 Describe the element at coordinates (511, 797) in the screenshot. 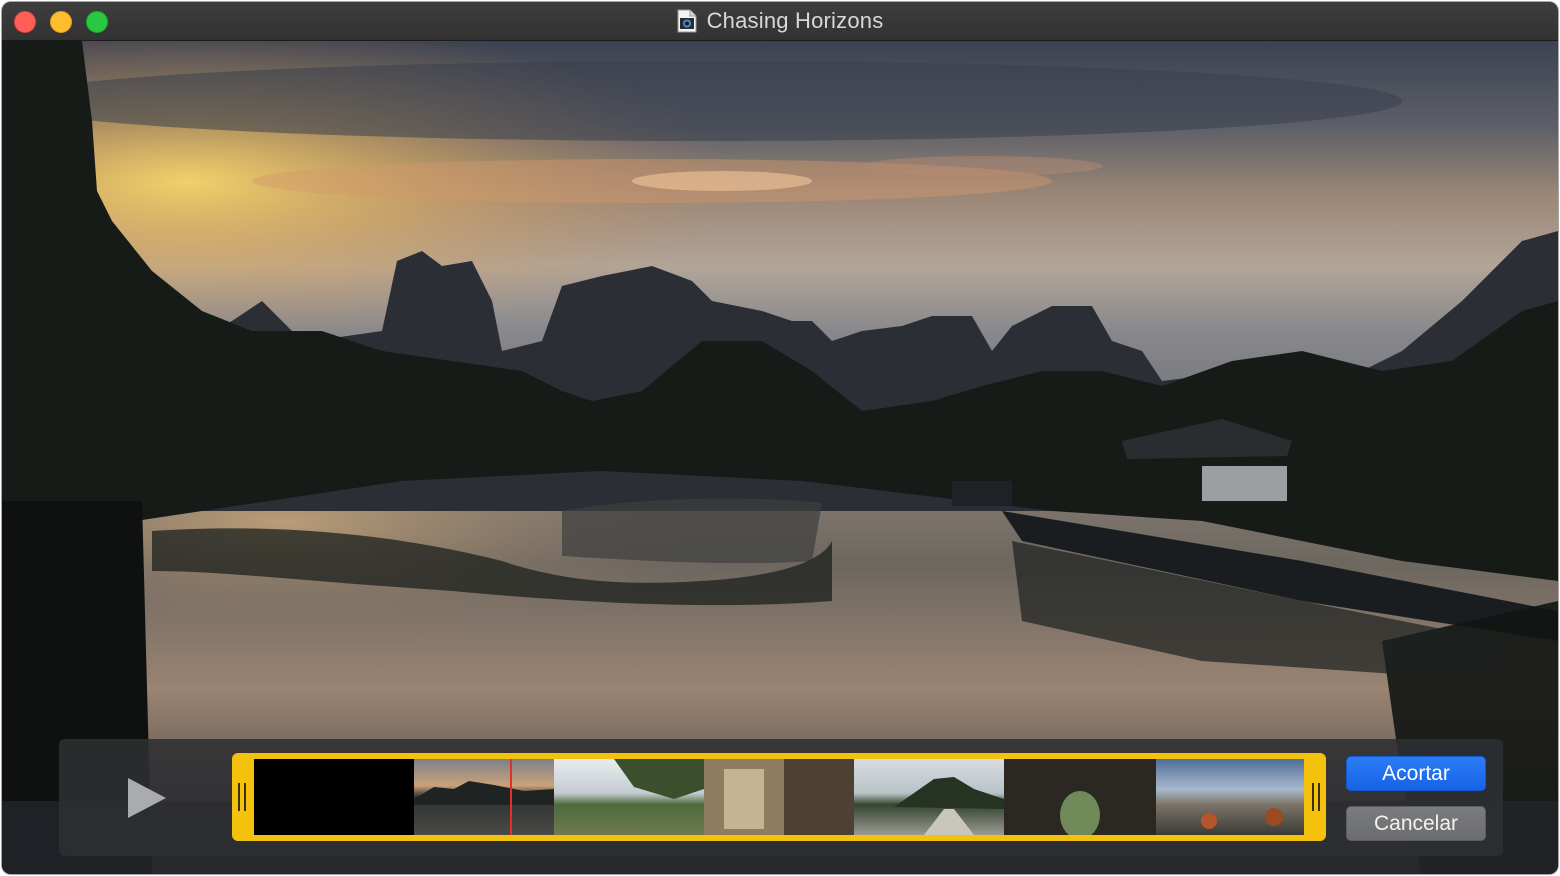

I see `playhead` at that location.